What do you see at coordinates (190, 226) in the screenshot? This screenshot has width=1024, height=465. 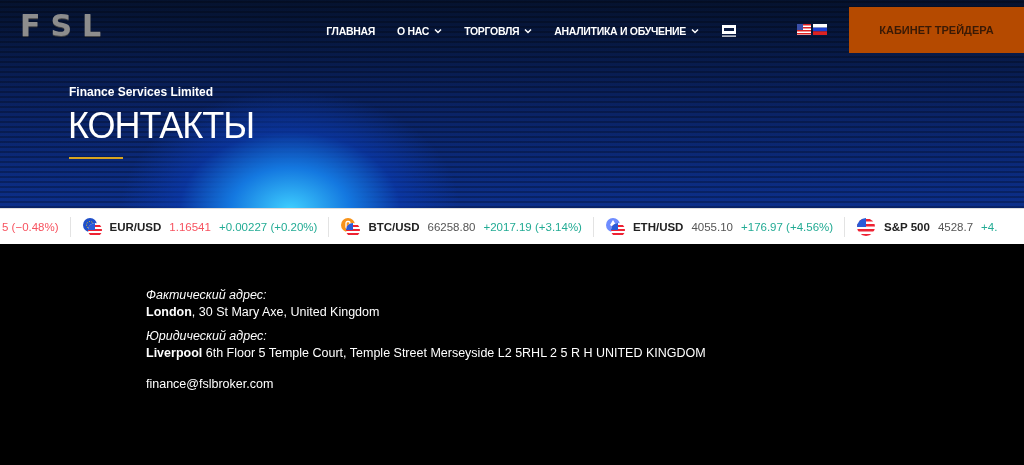 I see `ticker-price: 1.16541` at bounding box center [190, 226].